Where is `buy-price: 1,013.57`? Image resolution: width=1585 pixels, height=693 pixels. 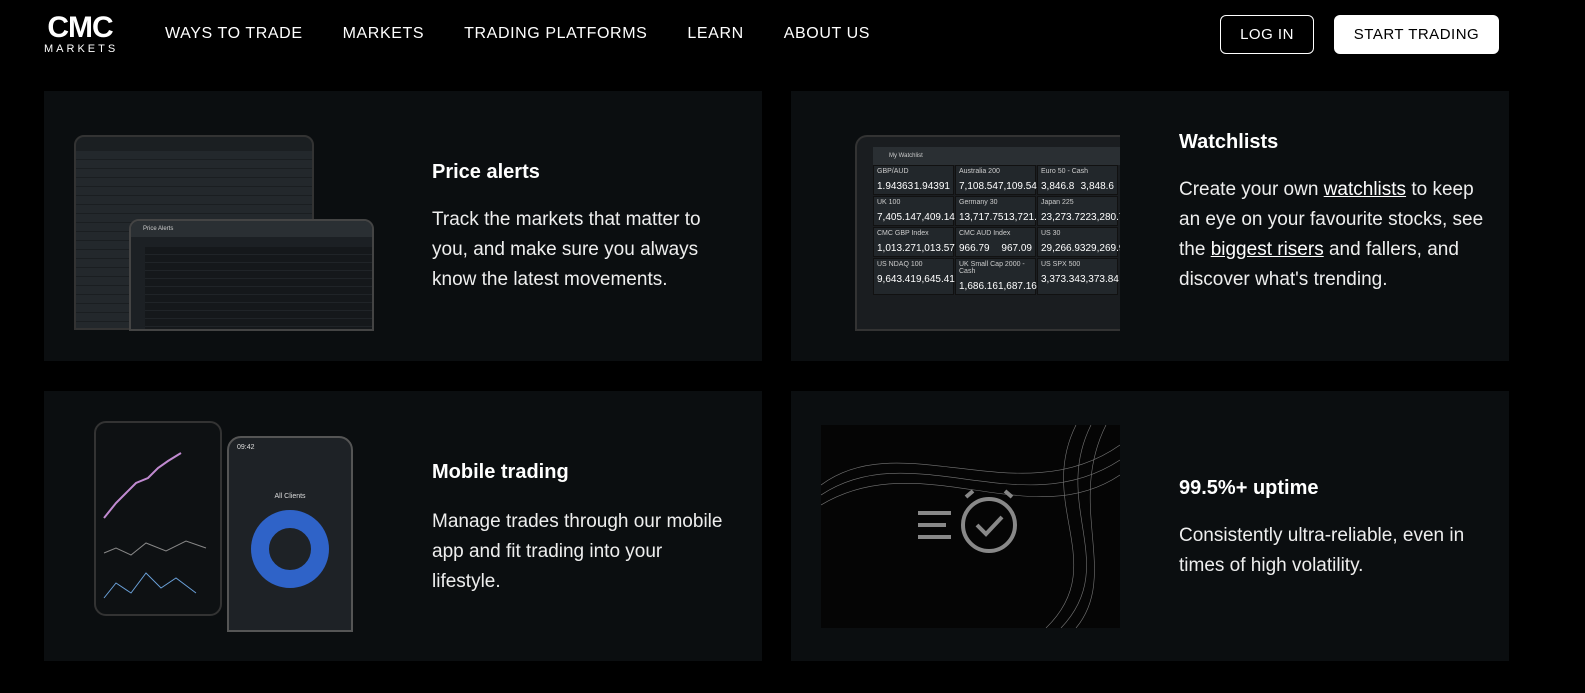
buy-price: 1,013.57 is located at coordinates (935, 248).